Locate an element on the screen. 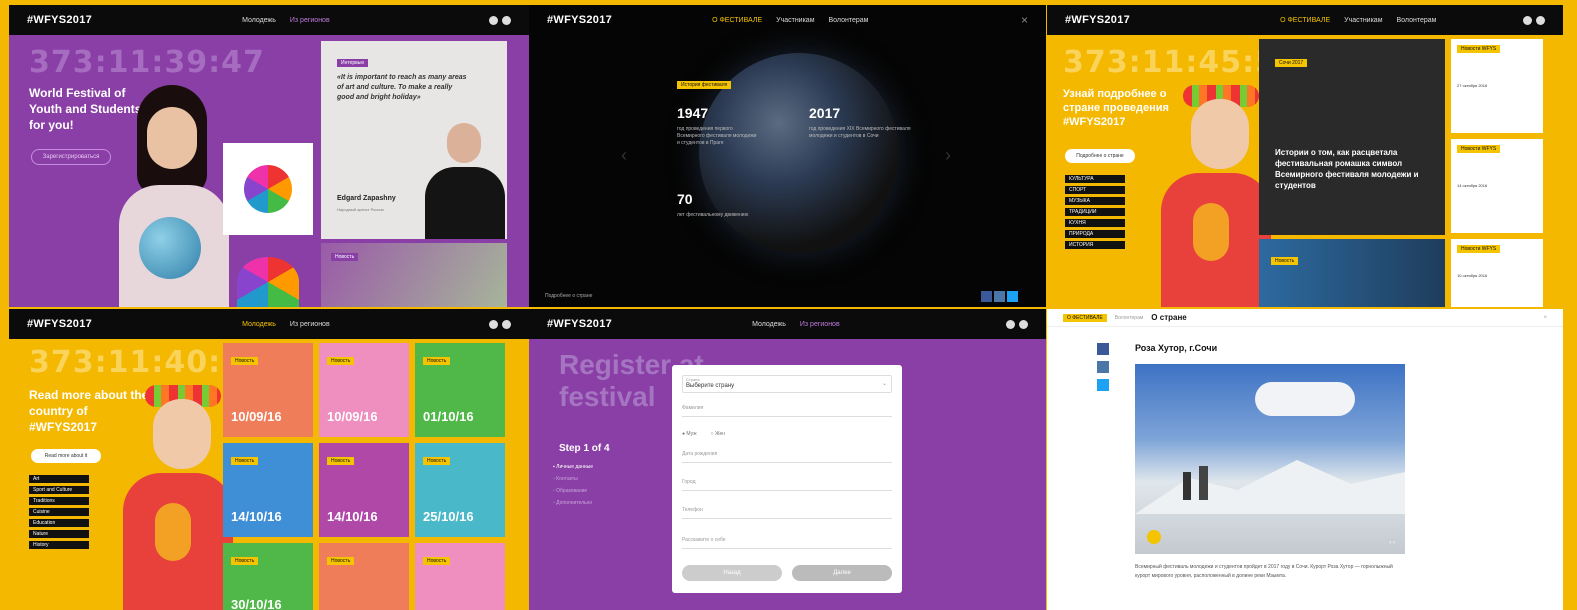 This screenshot has height=610, width=1577. card-date: 14/10/16 is located at coordinates (256, 516).